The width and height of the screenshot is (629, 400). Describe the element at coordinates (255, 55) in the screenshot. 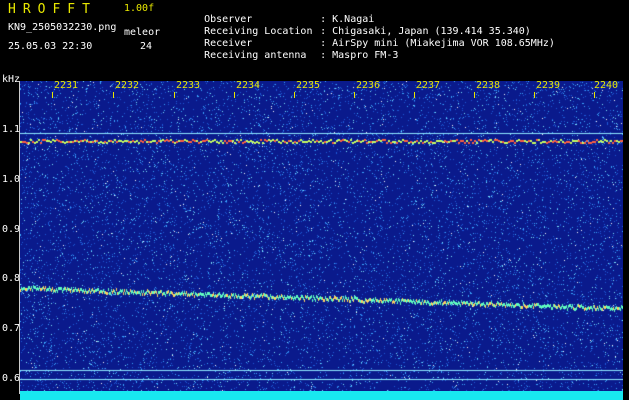

I see `info-key: Receiving antenna` at that location.